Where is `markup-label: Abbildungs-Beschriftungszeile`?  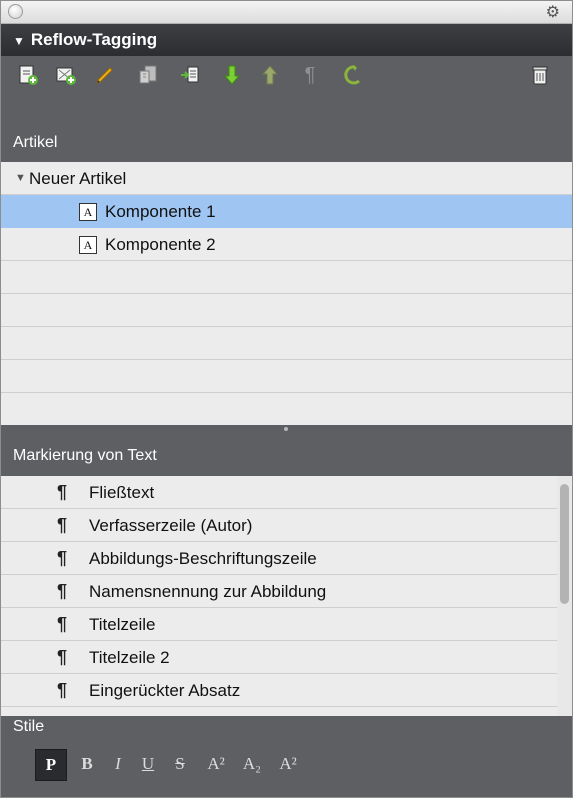 markup-label: Abbildungs-Beschriftungszeile is located at coordinates (203, 558).